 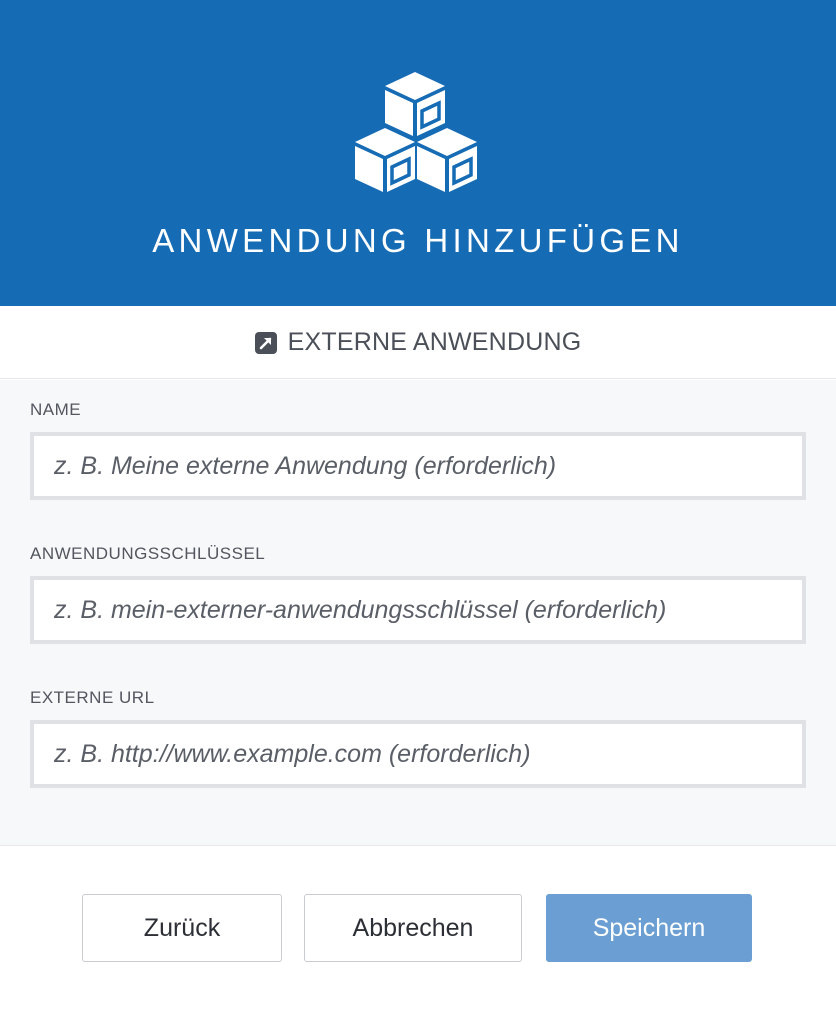 I want to click on app-type-label: EXTERNE ANWENDUNG, so click(x=434, y=341).